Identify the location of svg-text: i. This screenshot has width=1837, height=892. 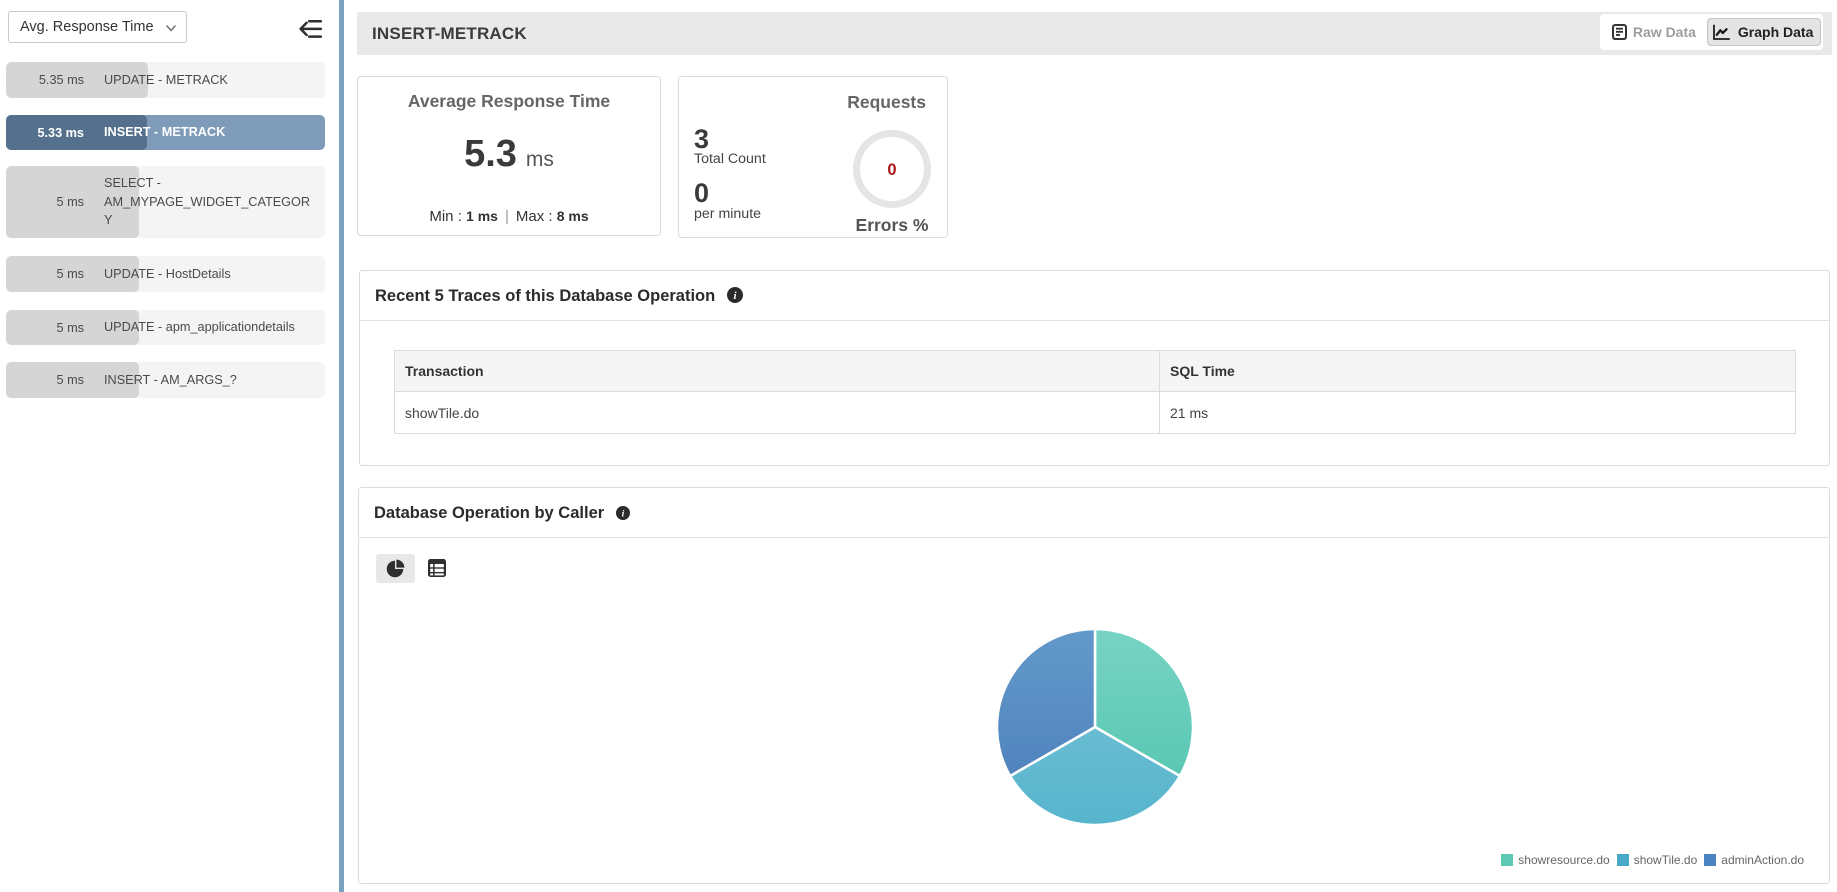
(622, 514).